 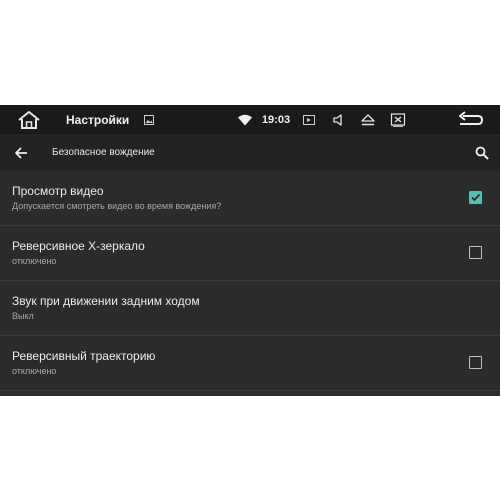 What do you see at coordinates (98, 119) in the screenshot?
I see `app-title: Настройки` at bounding box center [98, 119].